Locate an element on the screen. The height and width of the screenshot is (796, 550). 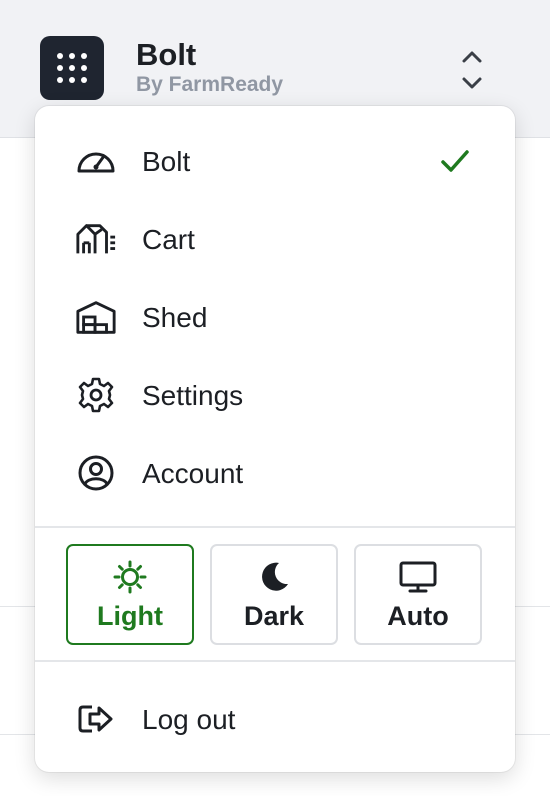
logout-label: Log out is located at coordinates (189, 719).